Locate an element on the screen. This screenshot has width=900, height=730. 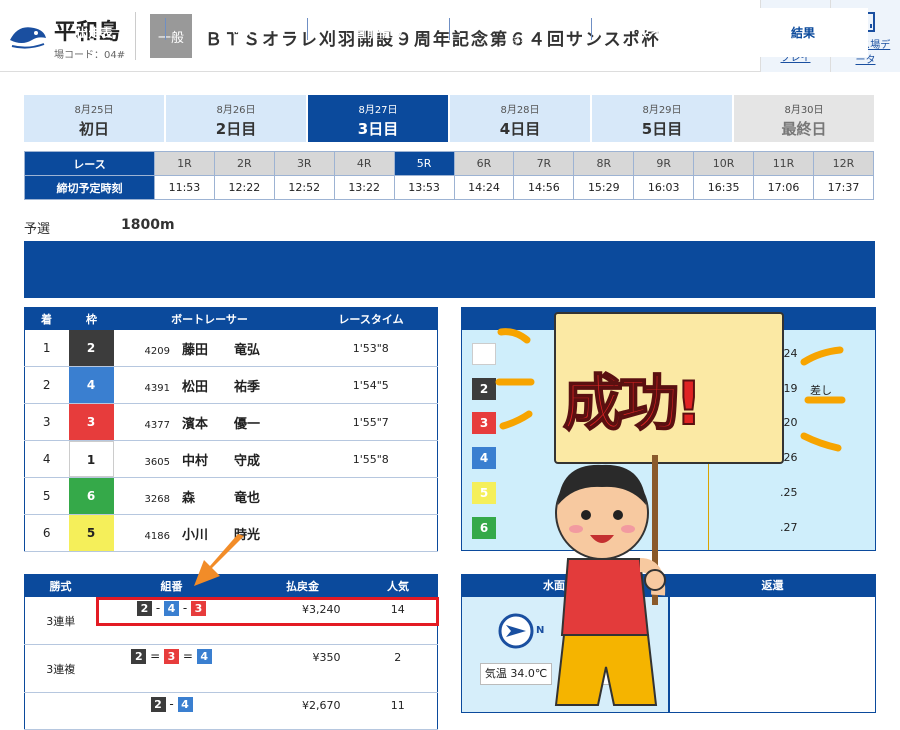
start-boat-badge: 4 is located at coordinates (484, 458).